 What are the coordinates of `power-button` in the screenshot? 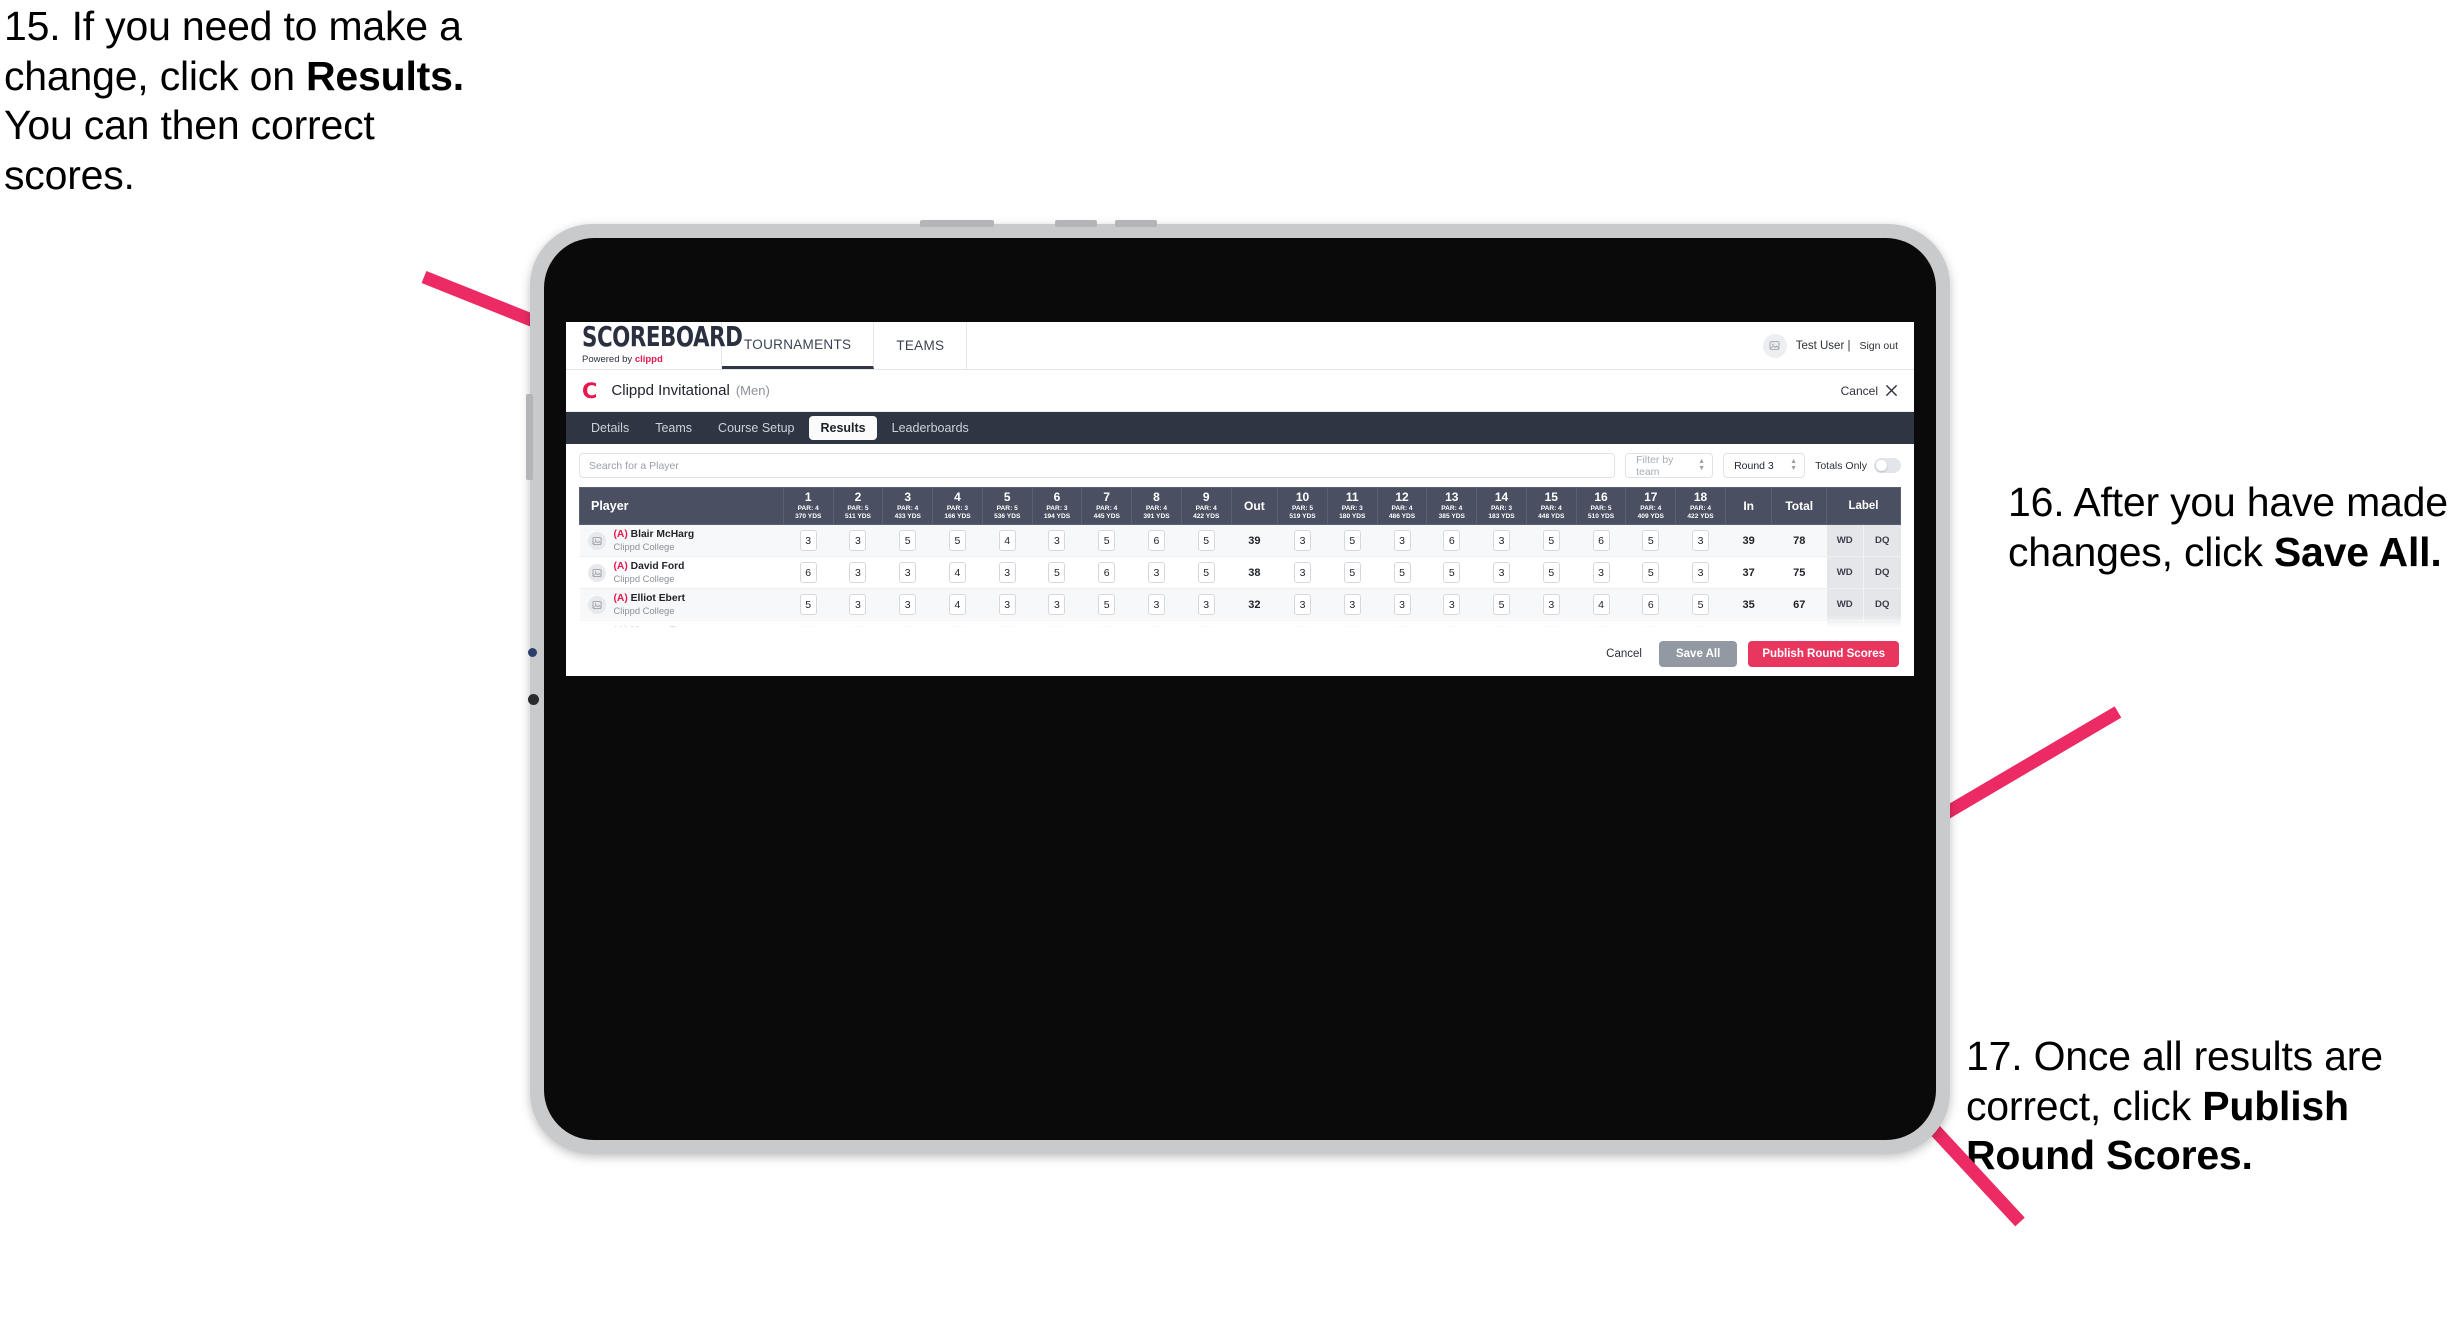 It's located at (957, 223).